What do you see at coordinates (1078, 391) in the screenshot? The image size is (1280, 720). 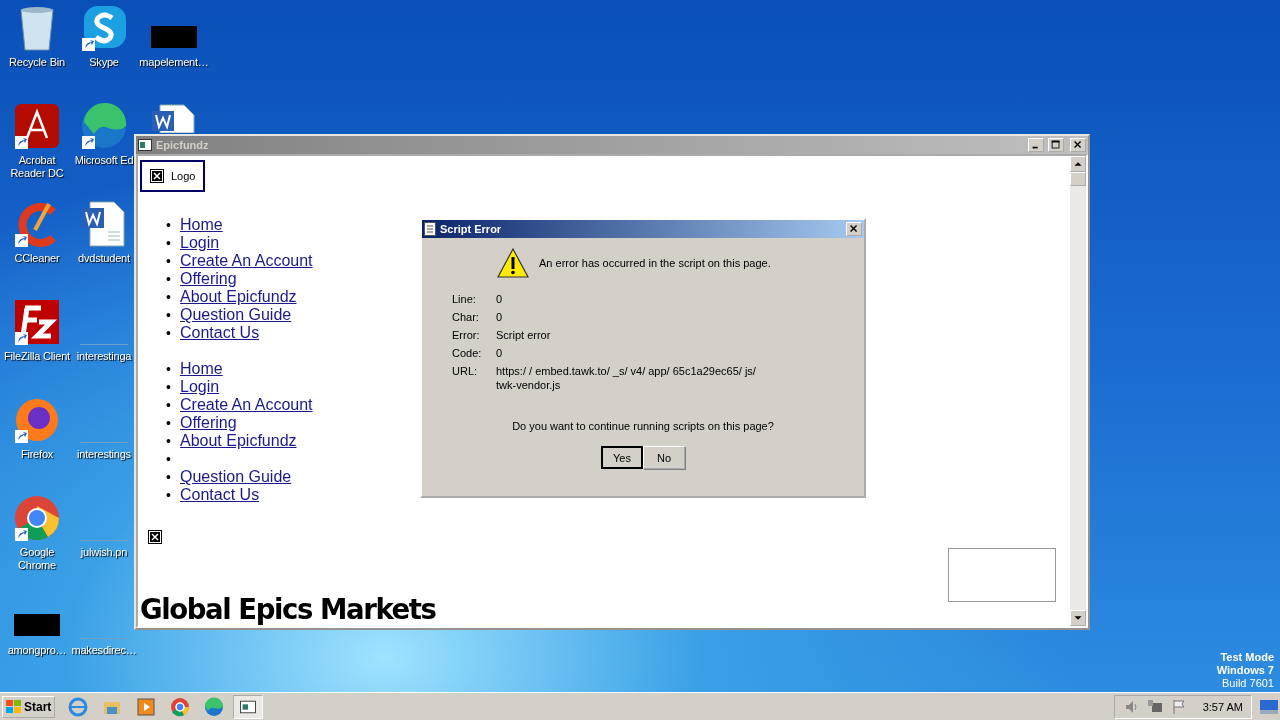 I see `scrollbar` at bounding box center [1078, 391].